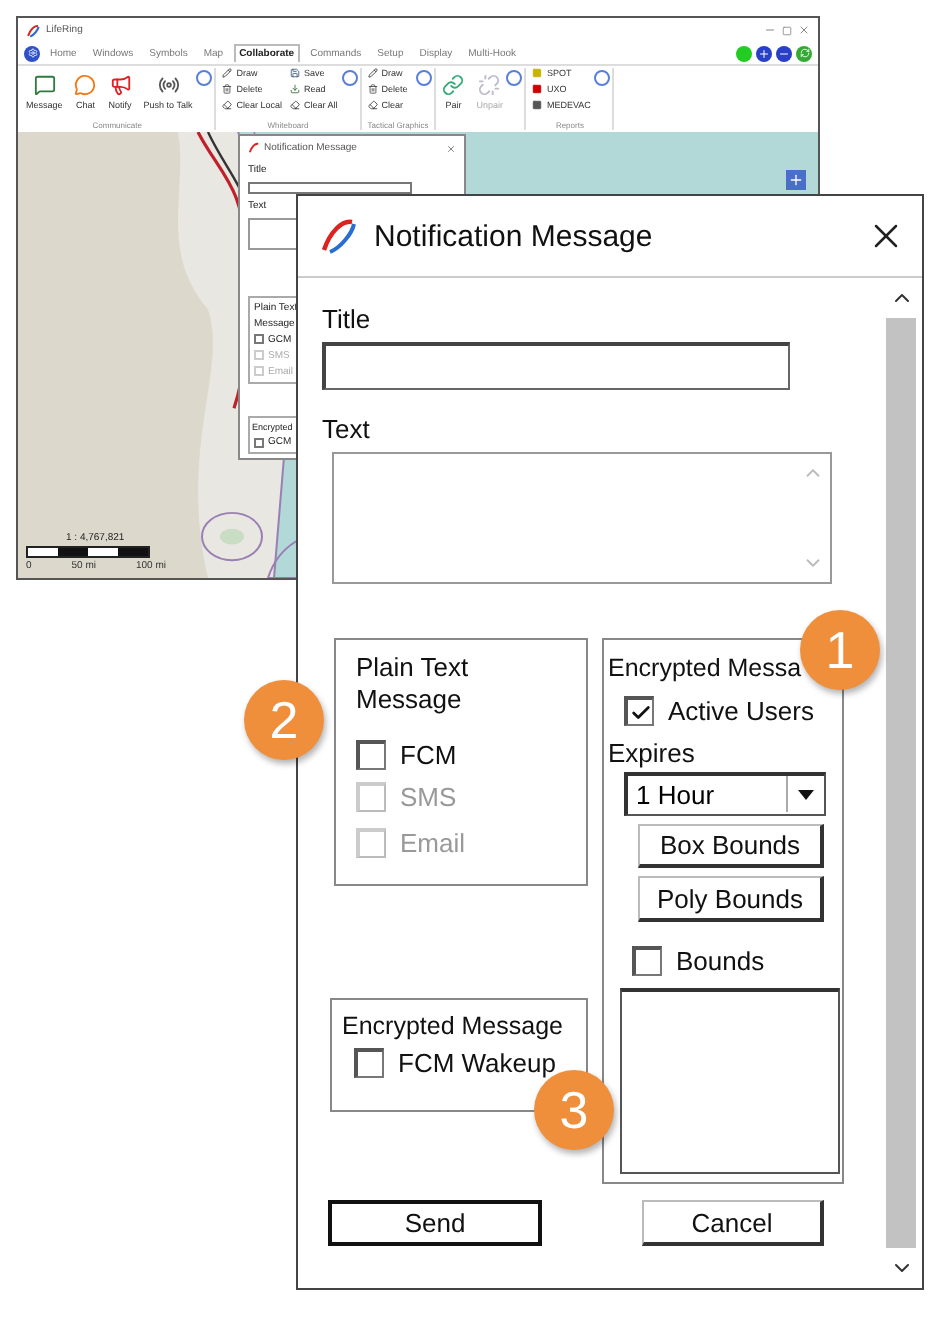 The width and height of the screenshot is (948, 1338). What do you see at coordinates (806, 794) in the screenshot?
I see `dropdown-arrow-icon` at bounding box center [806, 794].